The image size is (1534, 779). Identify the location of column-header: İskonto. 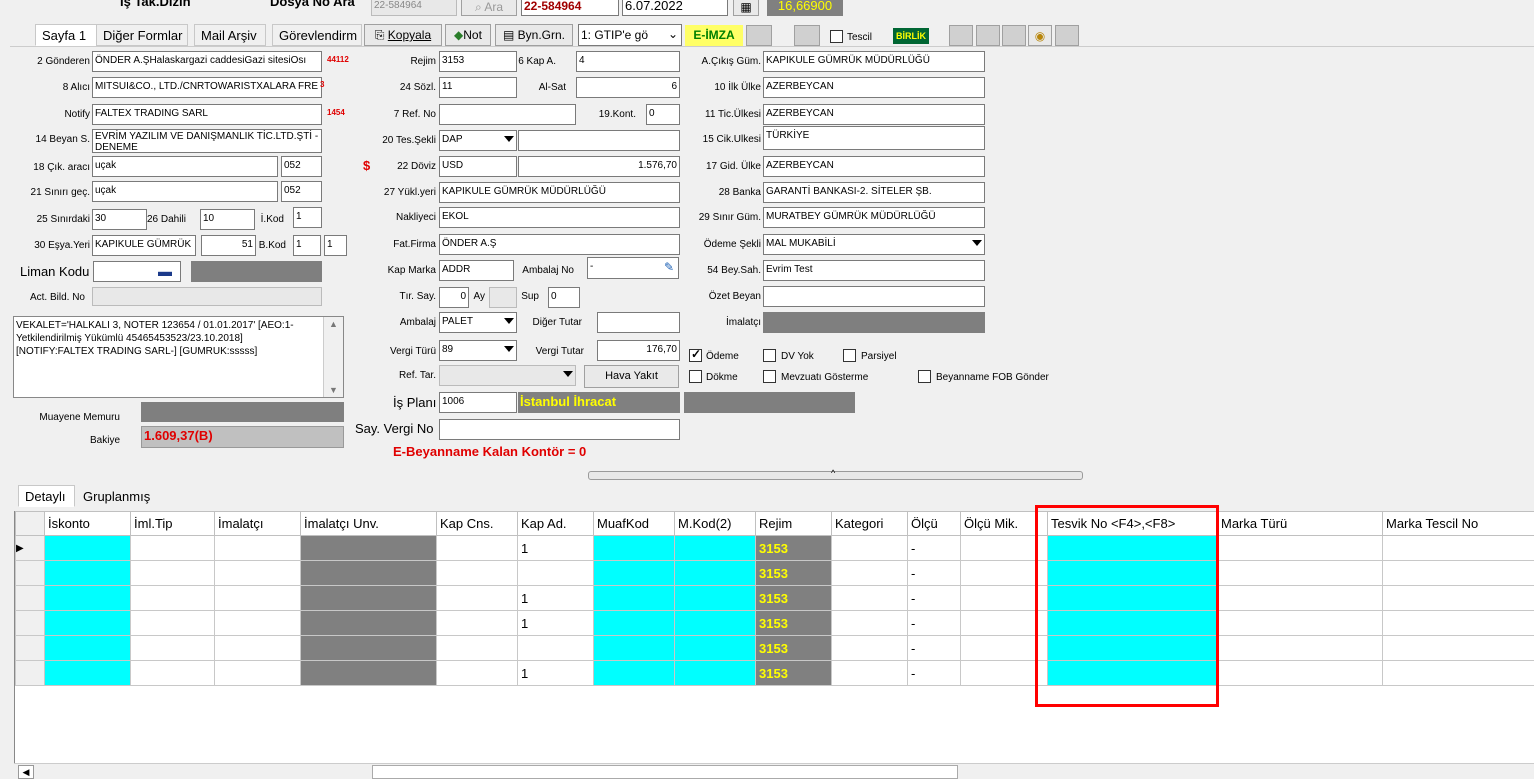
(87, 523).